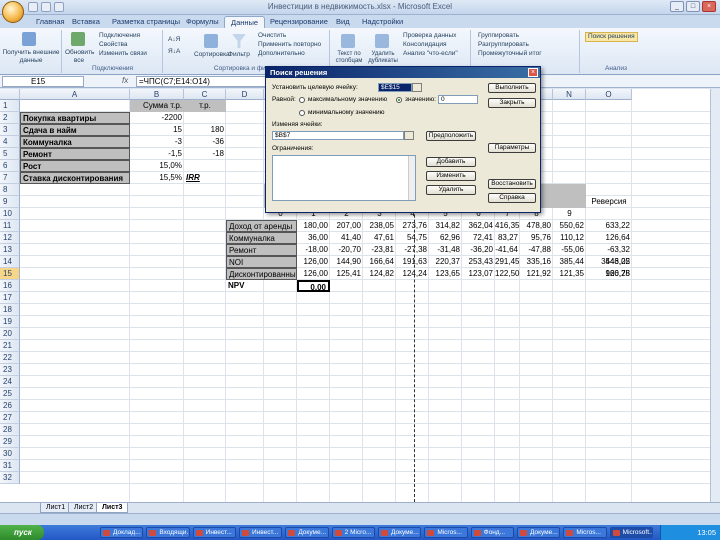 The height and width of the screenshot is (540, 720). What do you see at coordinates (10, 406) in the screenshot?
I see `row-header: 26` at bounding box center [10, 406].